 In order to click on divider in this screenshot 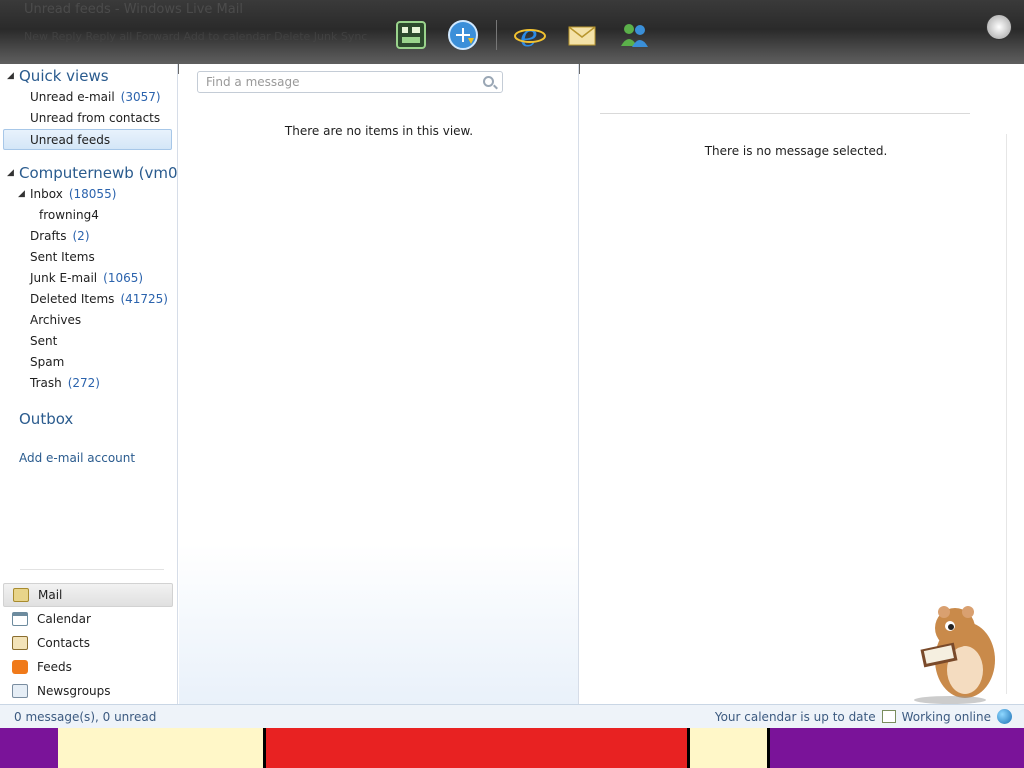, I will do `click(92, 573)`.